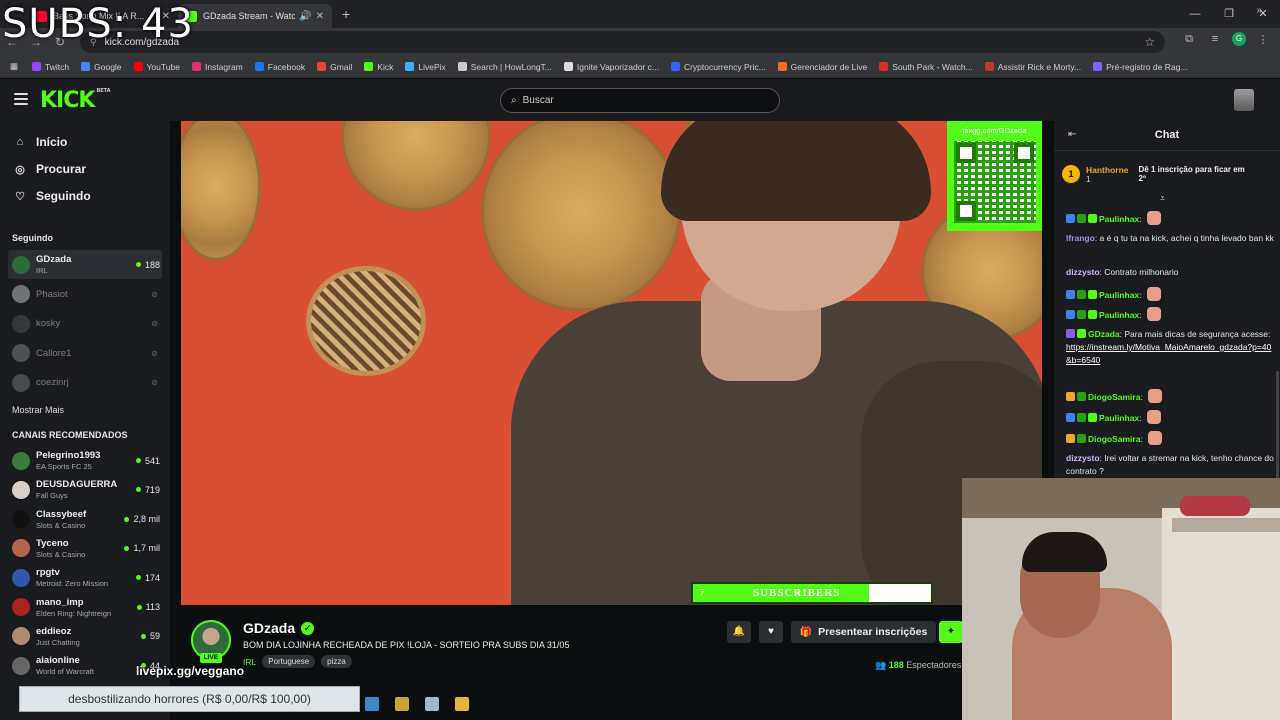 This screenshot has height=720, width=1280. I want to click on bookmark-item: Google, so click(101, 67).